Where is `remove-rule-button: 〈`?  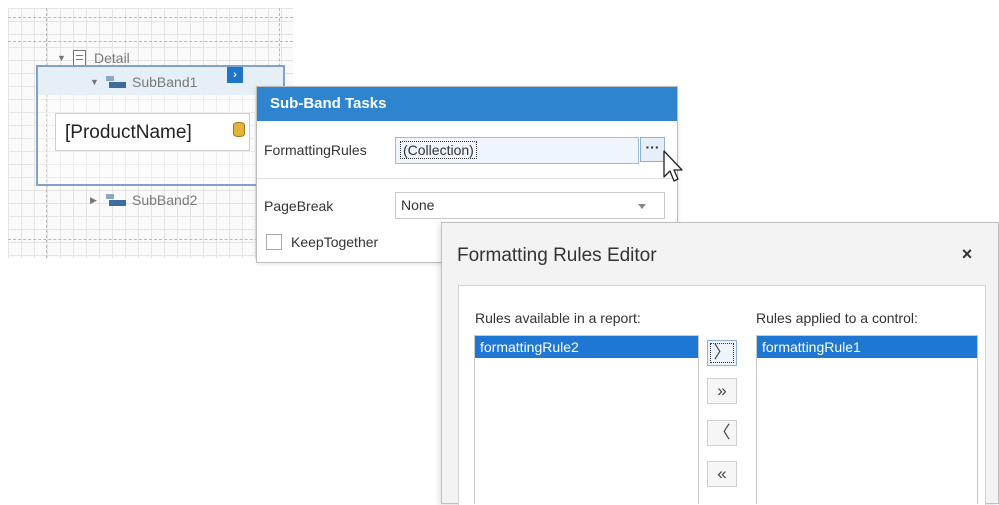
remove-rule-button: 〈 is located at coordinates (722, 433).